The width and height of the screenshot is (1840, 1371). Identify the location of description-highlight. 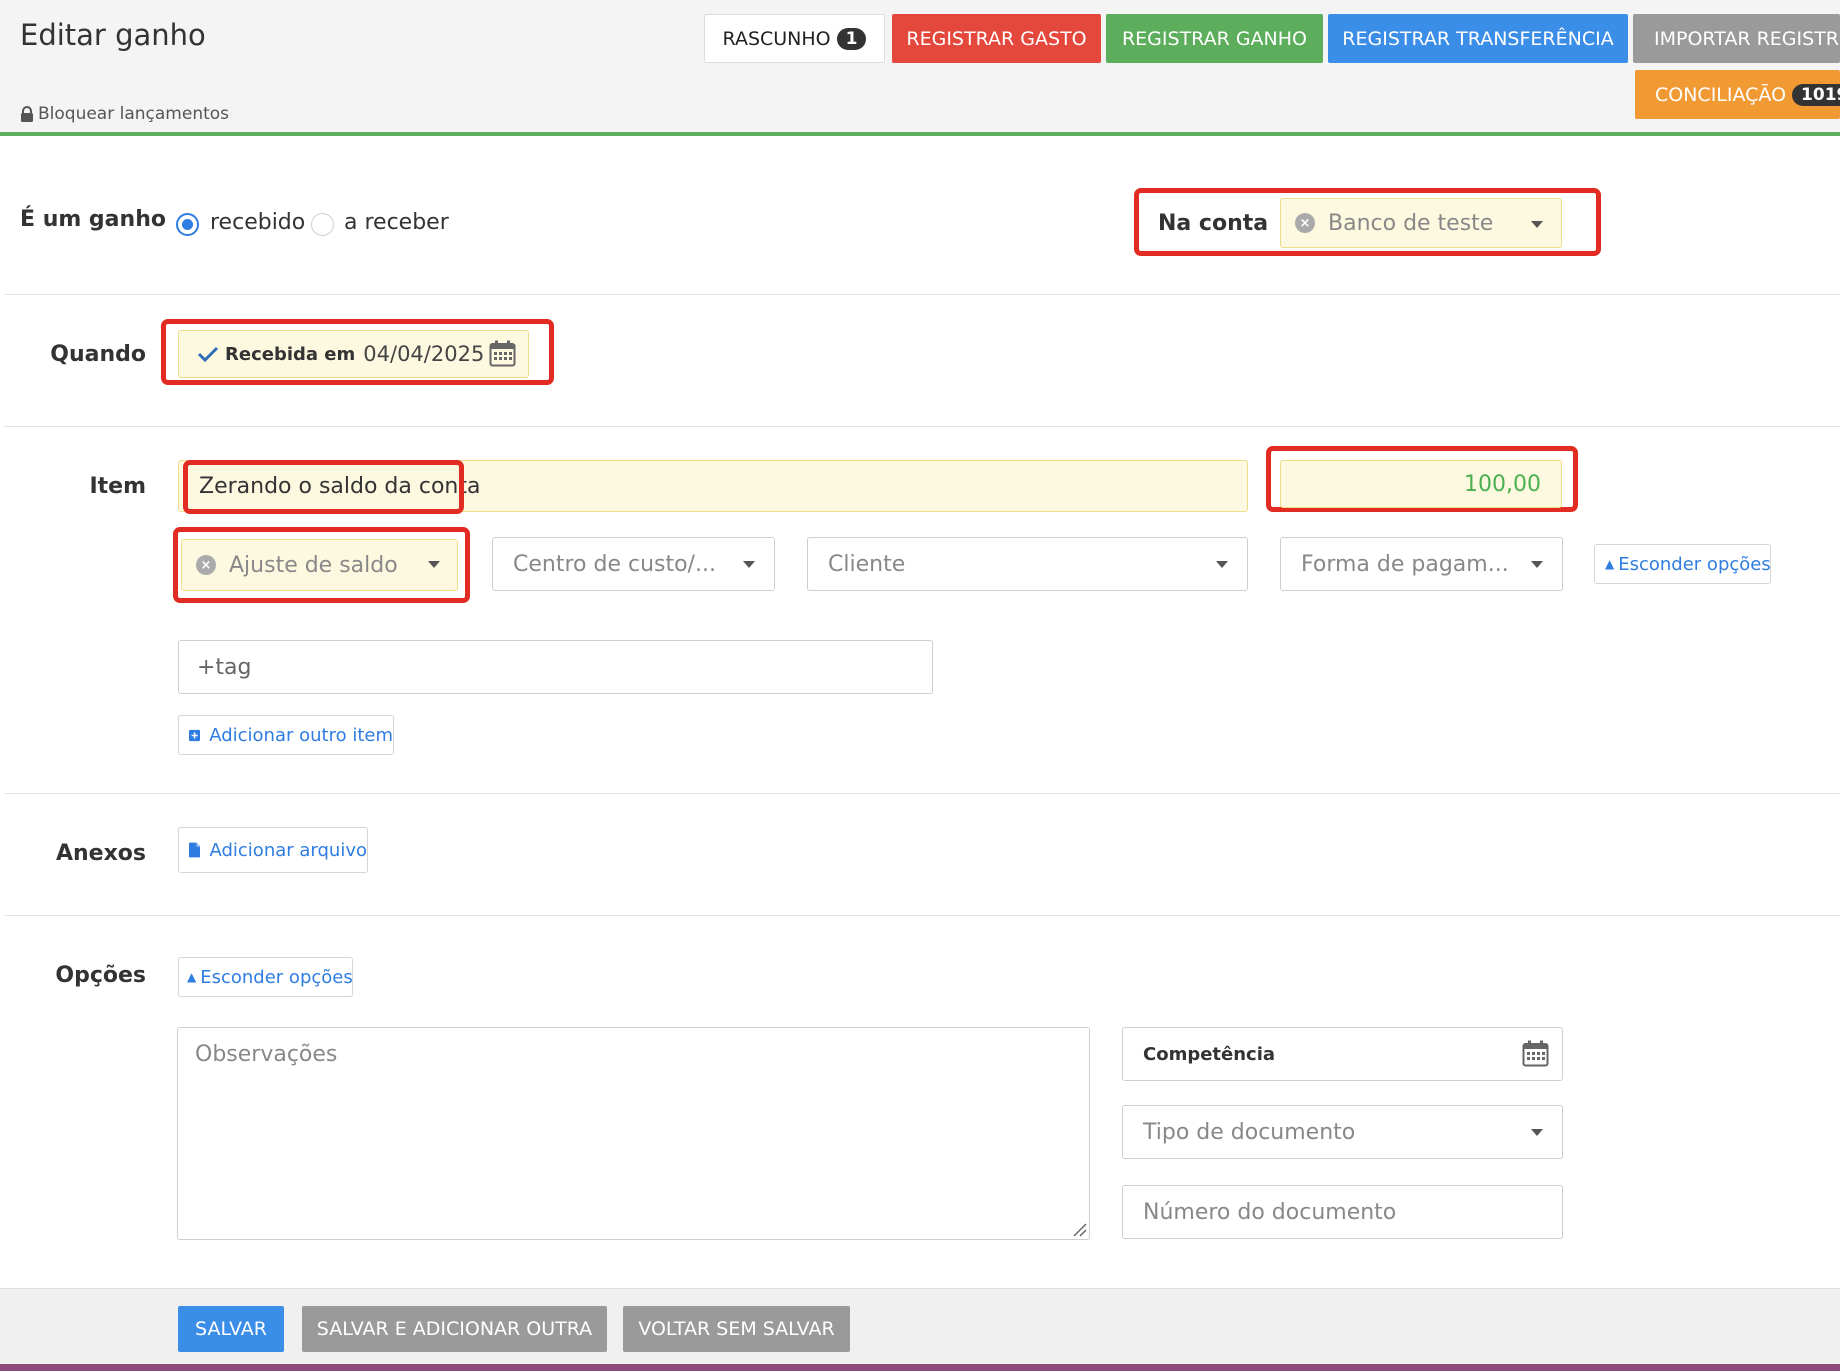
(323, 487).